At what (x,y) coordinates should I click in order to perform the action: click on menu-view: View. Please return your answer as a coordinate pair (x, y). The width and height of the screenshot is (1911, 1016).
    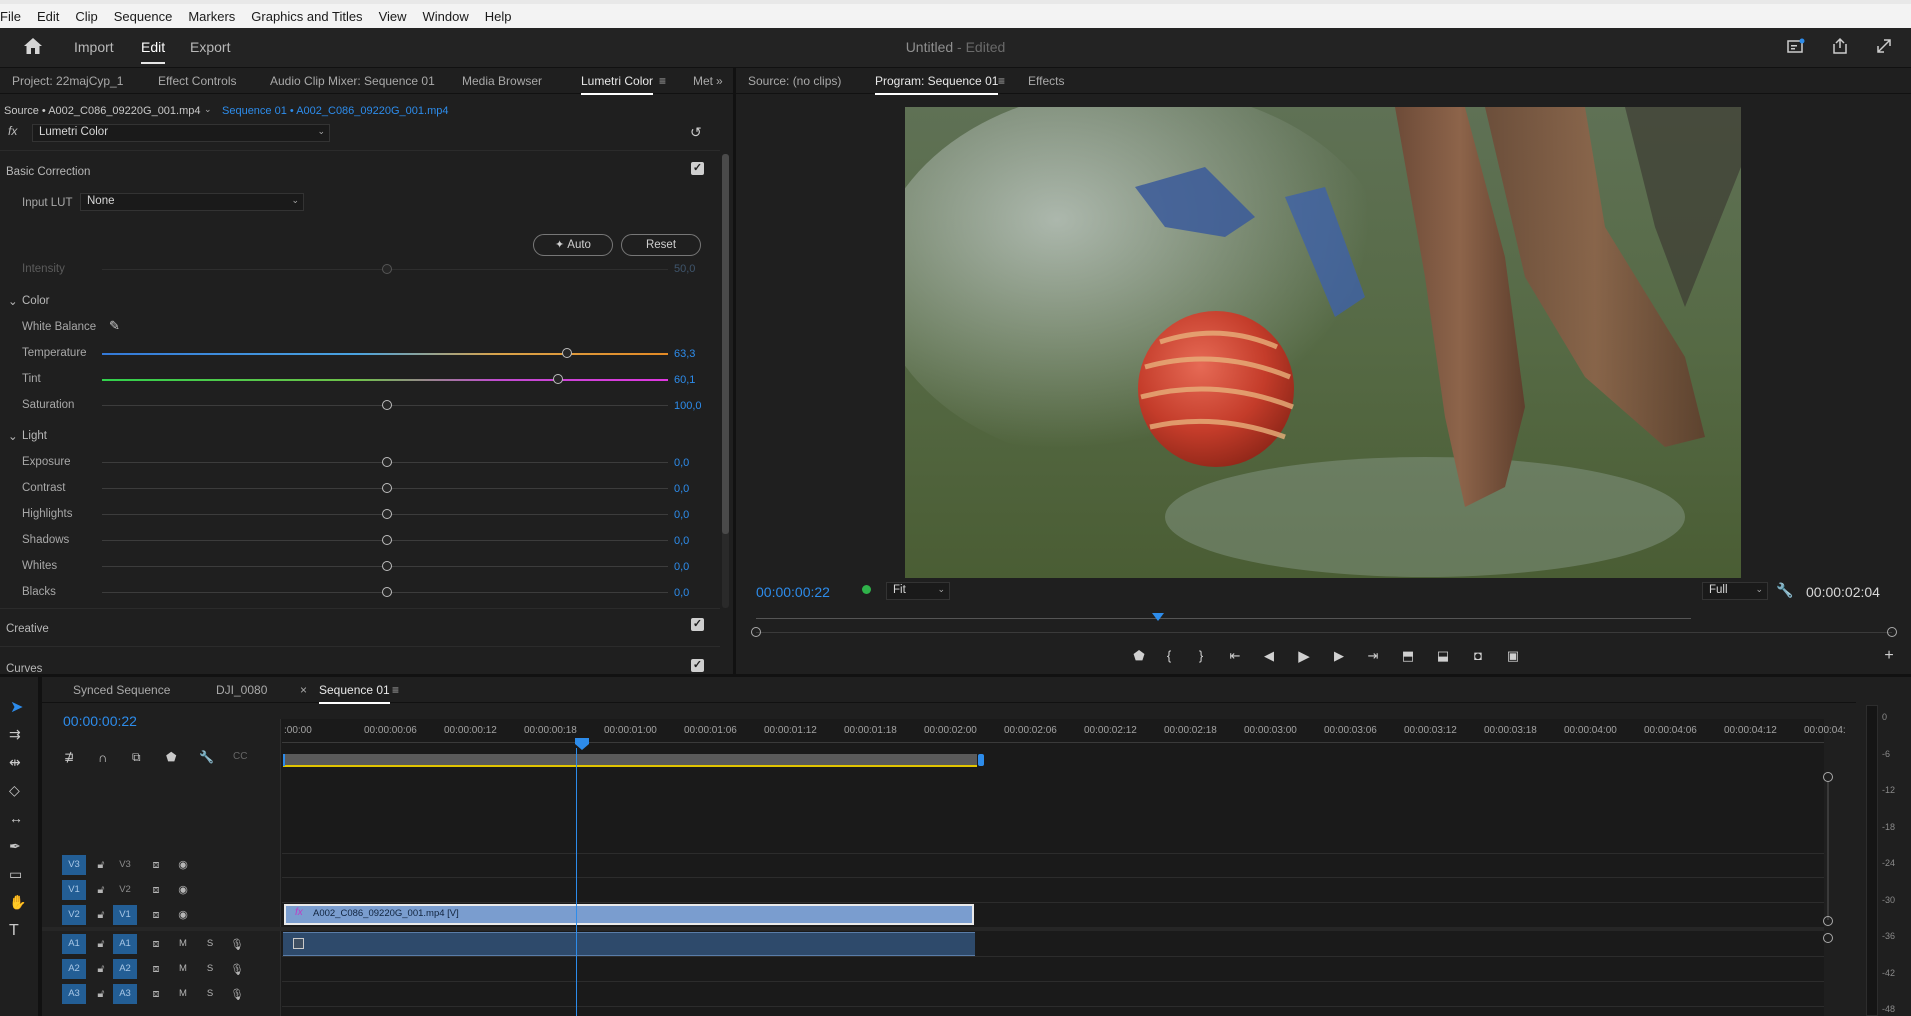
    Looking at the image, I should click on (393, 16).